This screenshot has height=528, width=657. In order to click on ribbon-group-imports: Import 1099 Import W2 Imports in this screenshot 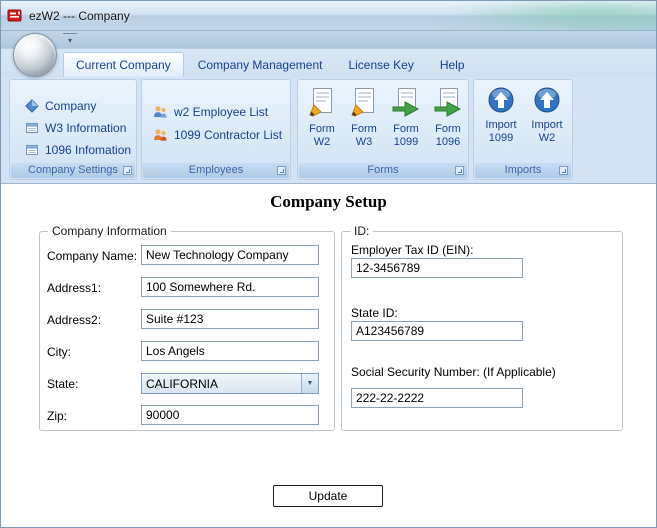, I will do `click(523, 129)`.